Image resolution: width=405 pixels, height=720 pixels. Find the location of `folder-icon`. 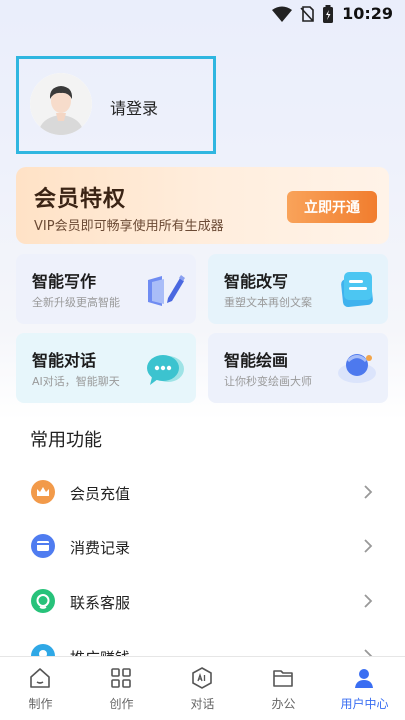

folder-icon is located at coordinates (283, 678).